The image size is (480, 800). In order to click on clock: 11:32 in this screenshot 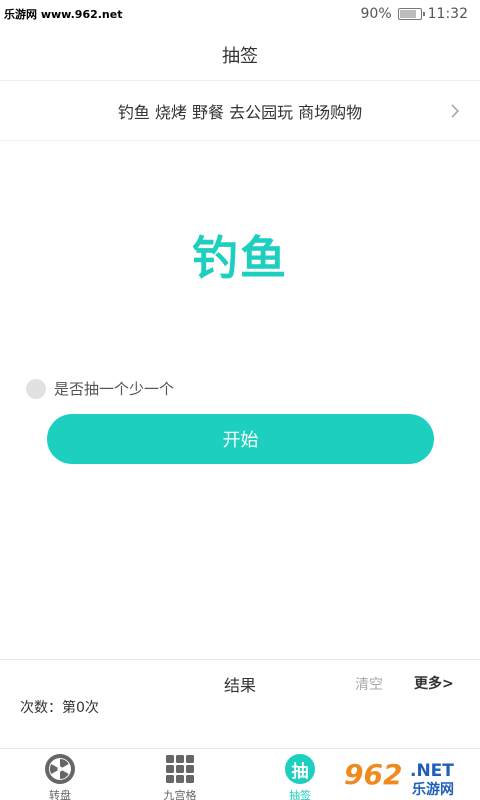, I will do `click(447, 14)`.